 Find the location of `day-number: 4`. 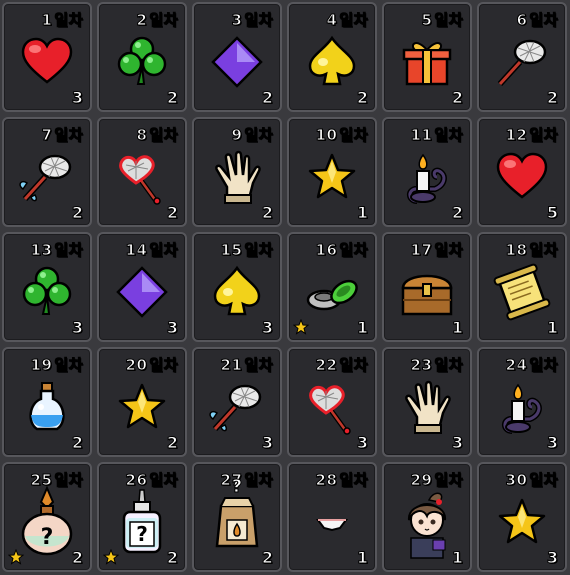

day-number: 4 is located at coordinates (332, 20).